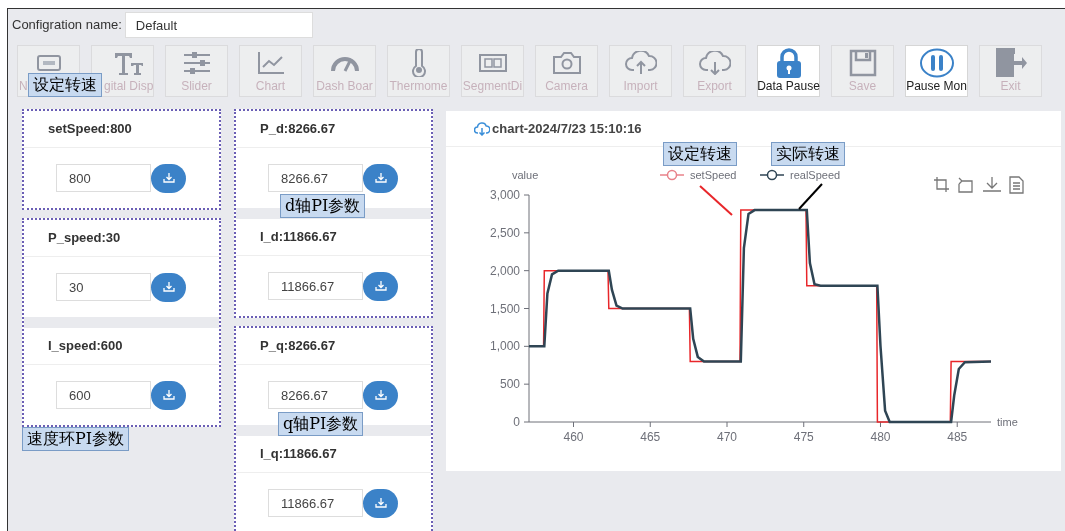 The height and width of the screenshot is (531, 1065). Describe the element at coordinates (965, 185) in the screenshot. I see `undo-crop-icon` at that location.